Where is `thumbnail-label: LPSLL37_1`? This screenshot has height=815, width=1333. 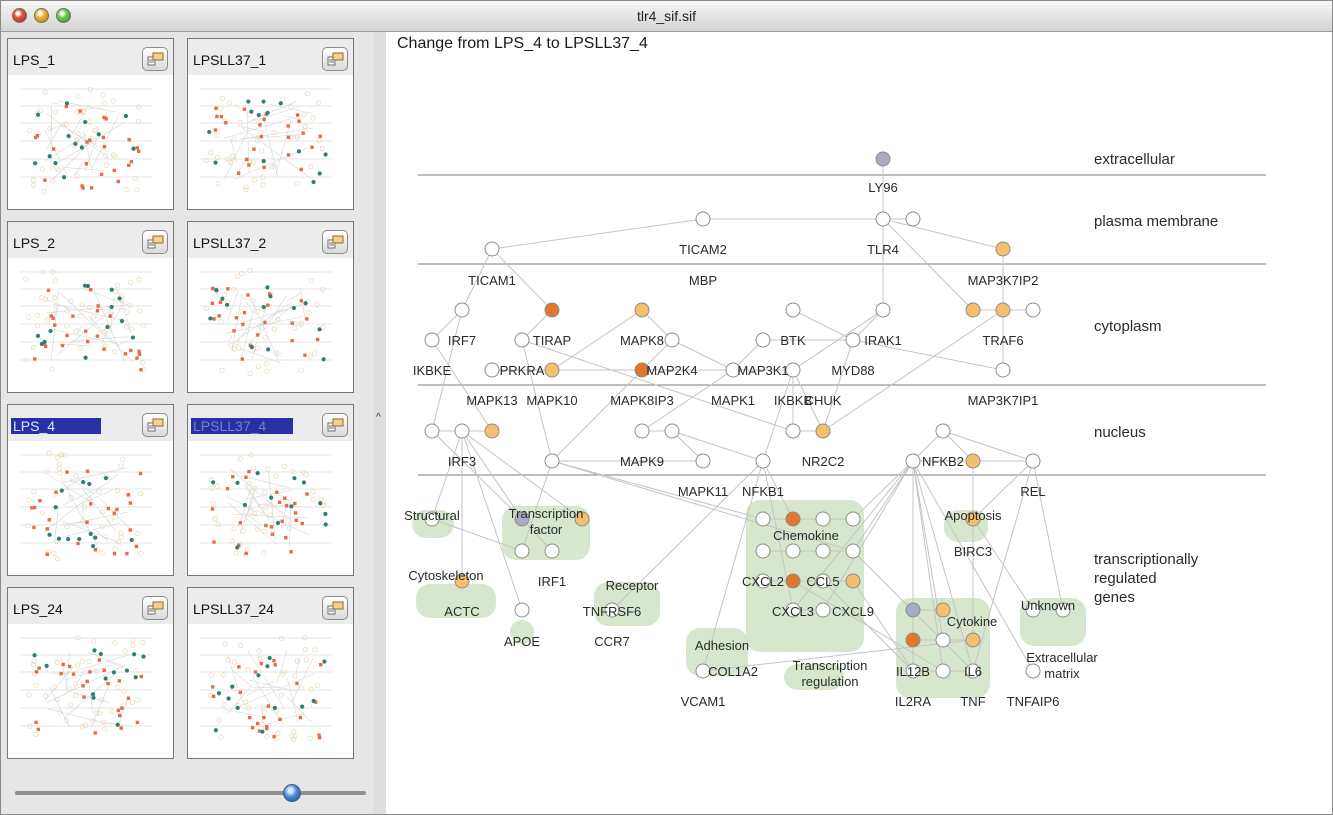 thumbnail-label: LPSLL37_1 is located at coordinates (230, 60).